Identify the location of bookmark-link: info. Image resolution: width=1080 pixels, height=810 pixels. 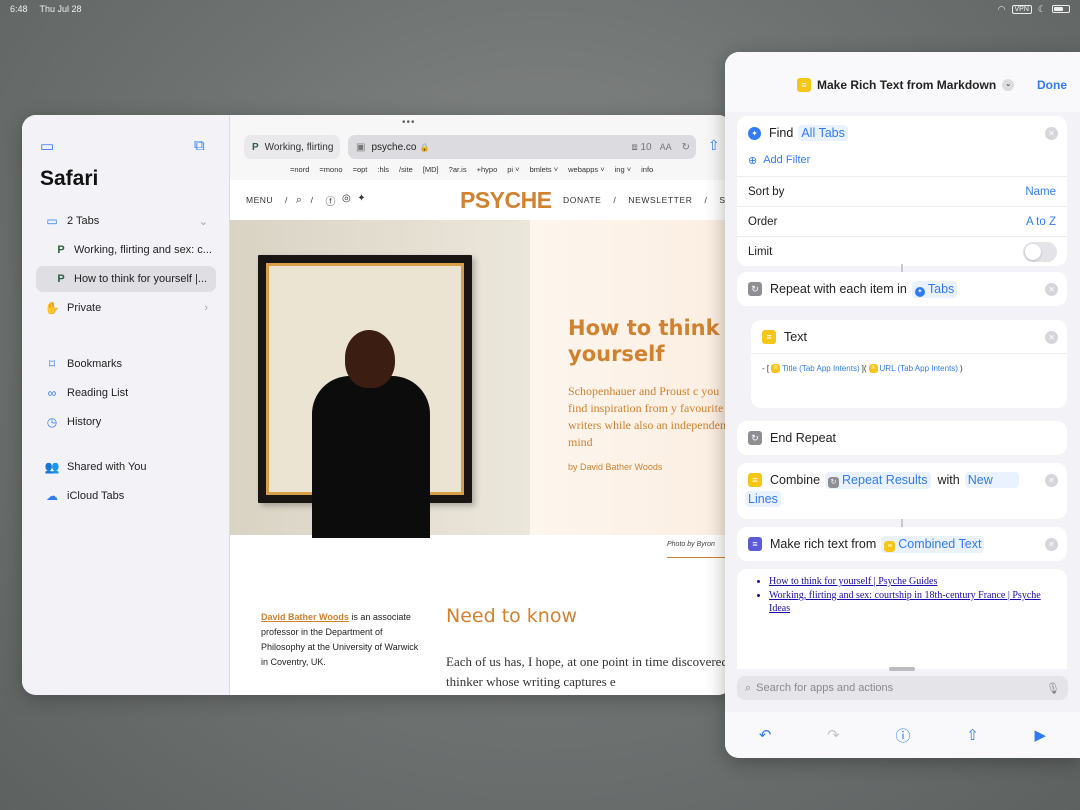
(647, 169).